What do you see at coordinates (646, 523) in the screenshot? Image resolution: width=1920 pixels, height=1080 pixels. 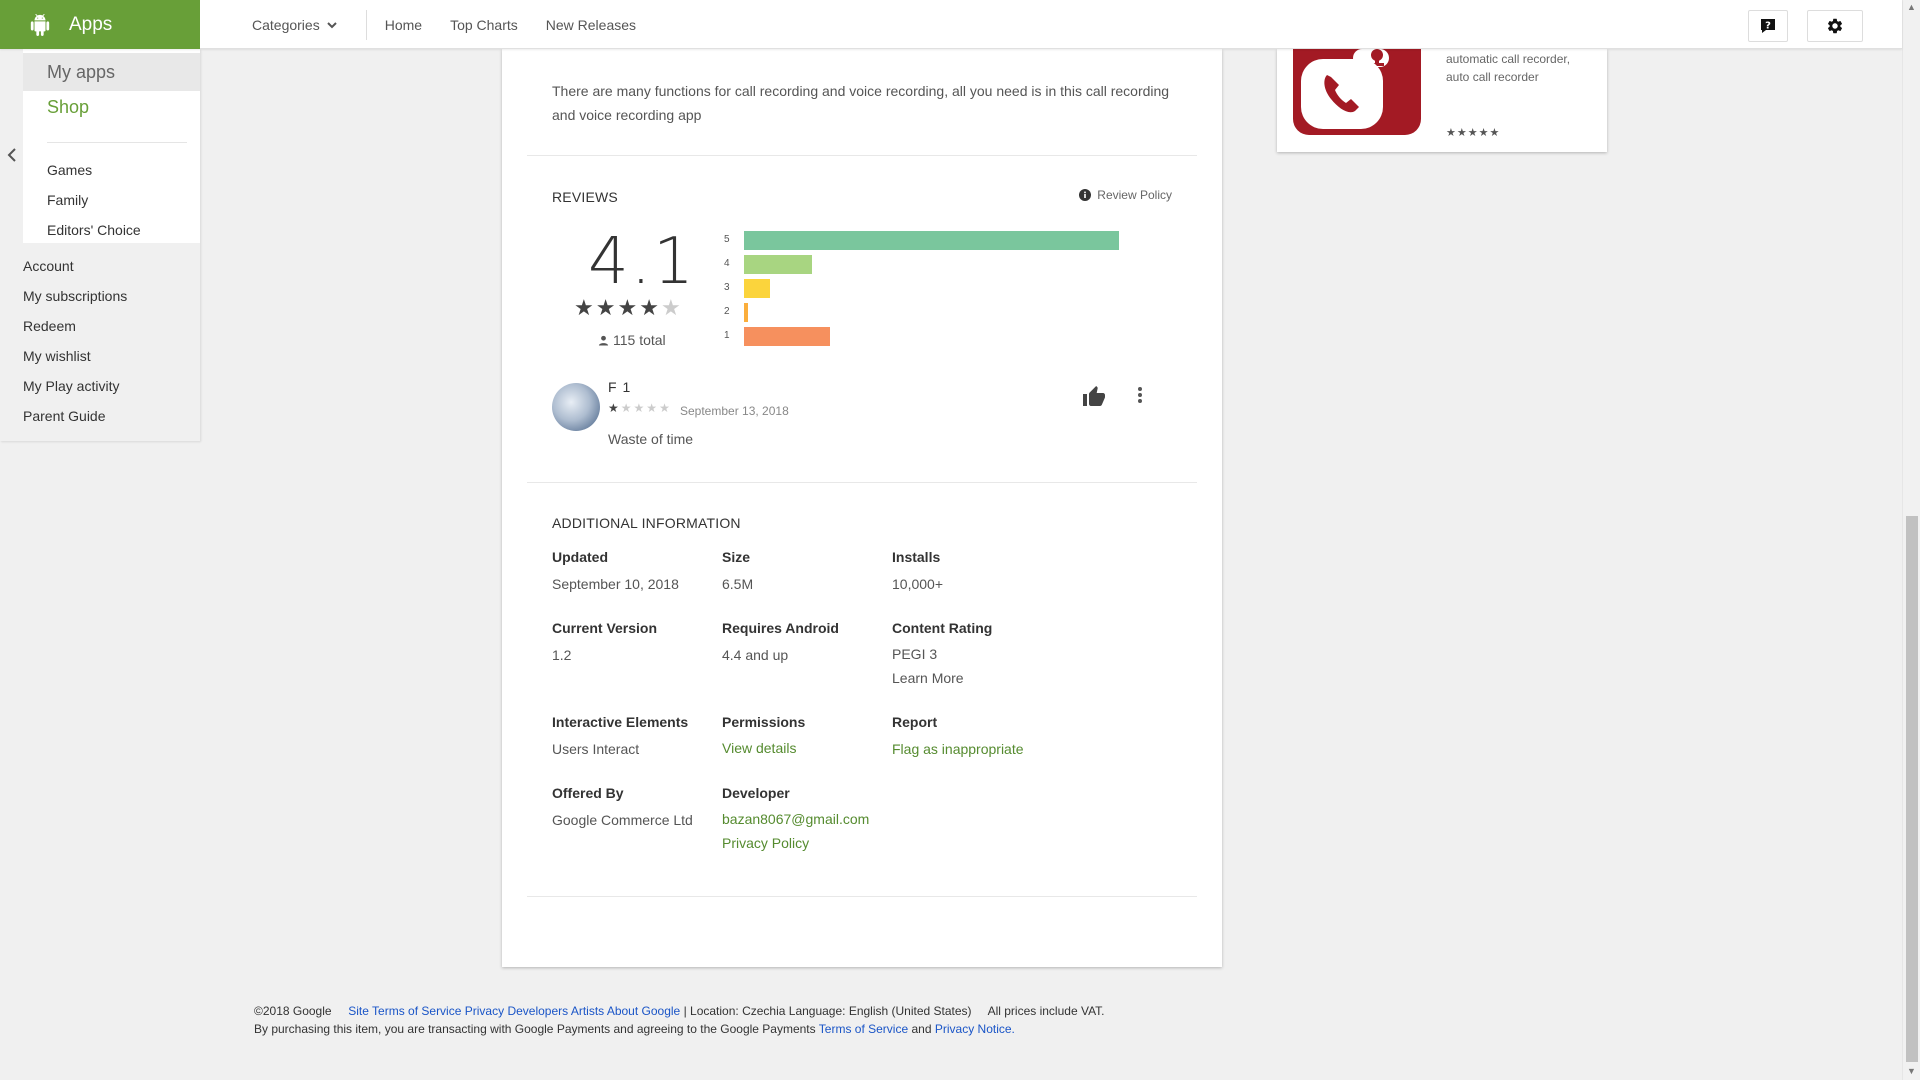 I see `additional-info-heading: ADDITIONAL INFORMATION` at bounding box center [646, 523].